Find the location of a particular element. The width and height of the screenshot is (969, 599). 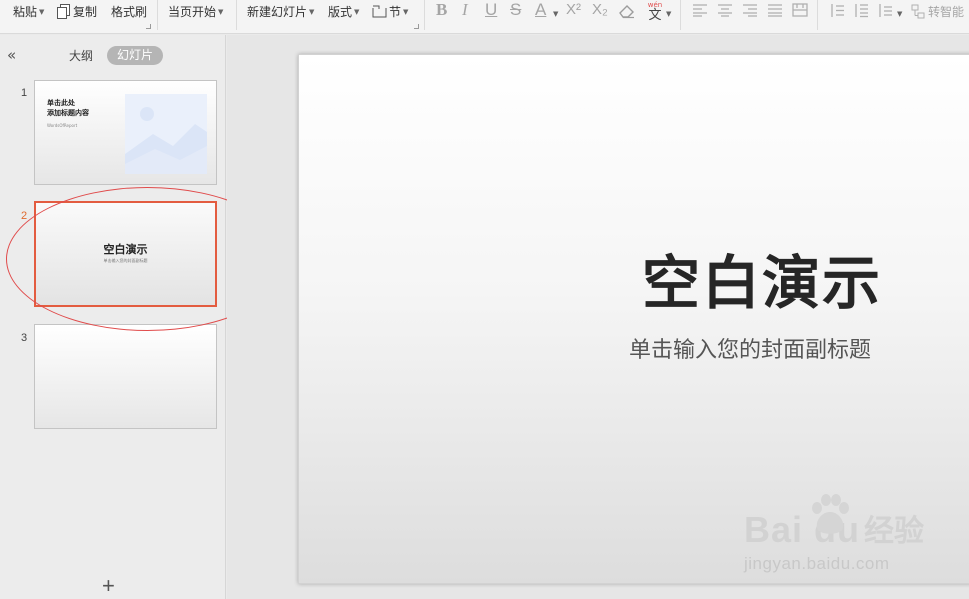

convert-smartart-button: 转智能 is located at coordinates (937, 12).